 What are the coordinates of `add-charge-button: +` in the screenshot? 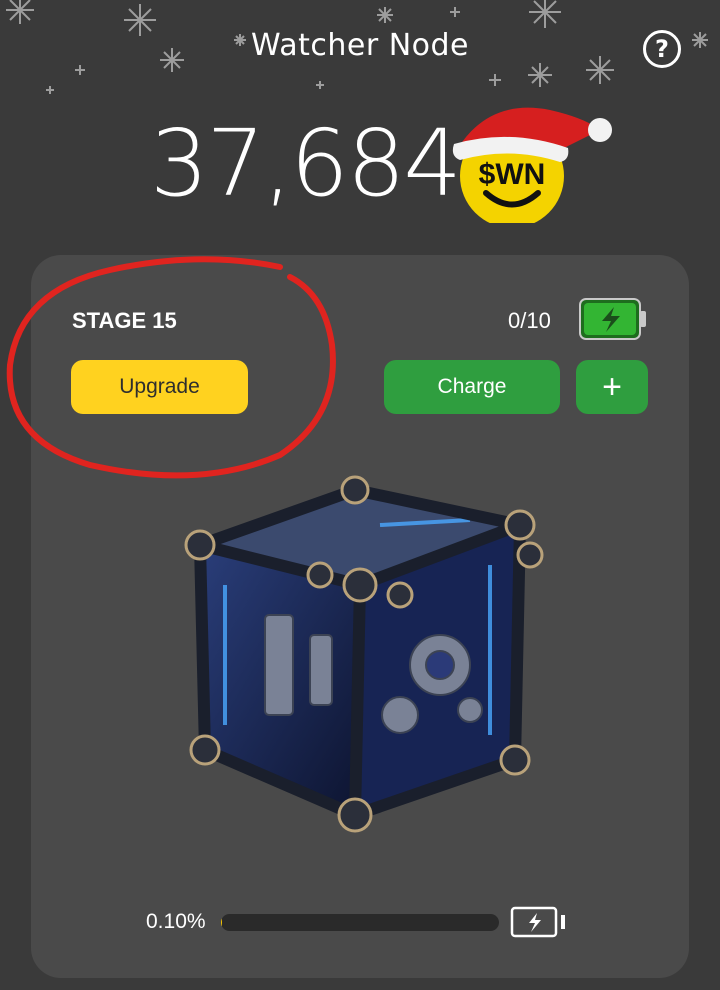 It's located at (612, 387).